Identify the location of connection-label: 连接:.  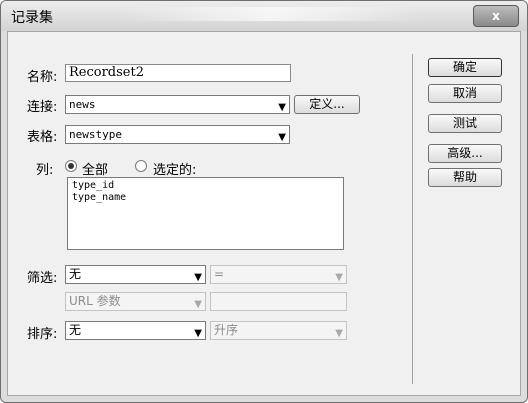
(42, 107).